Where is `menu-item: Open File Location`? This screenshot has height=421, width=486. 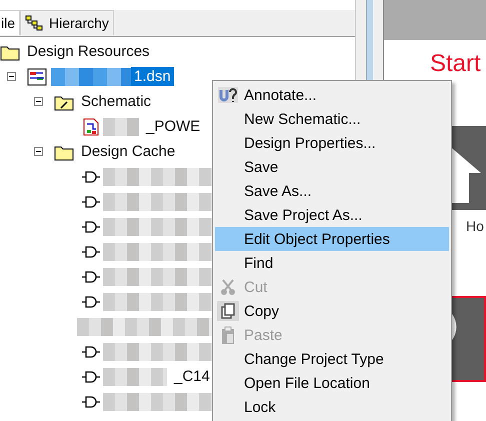
menu-item: Open File Location is located at coordinates (332, 383).